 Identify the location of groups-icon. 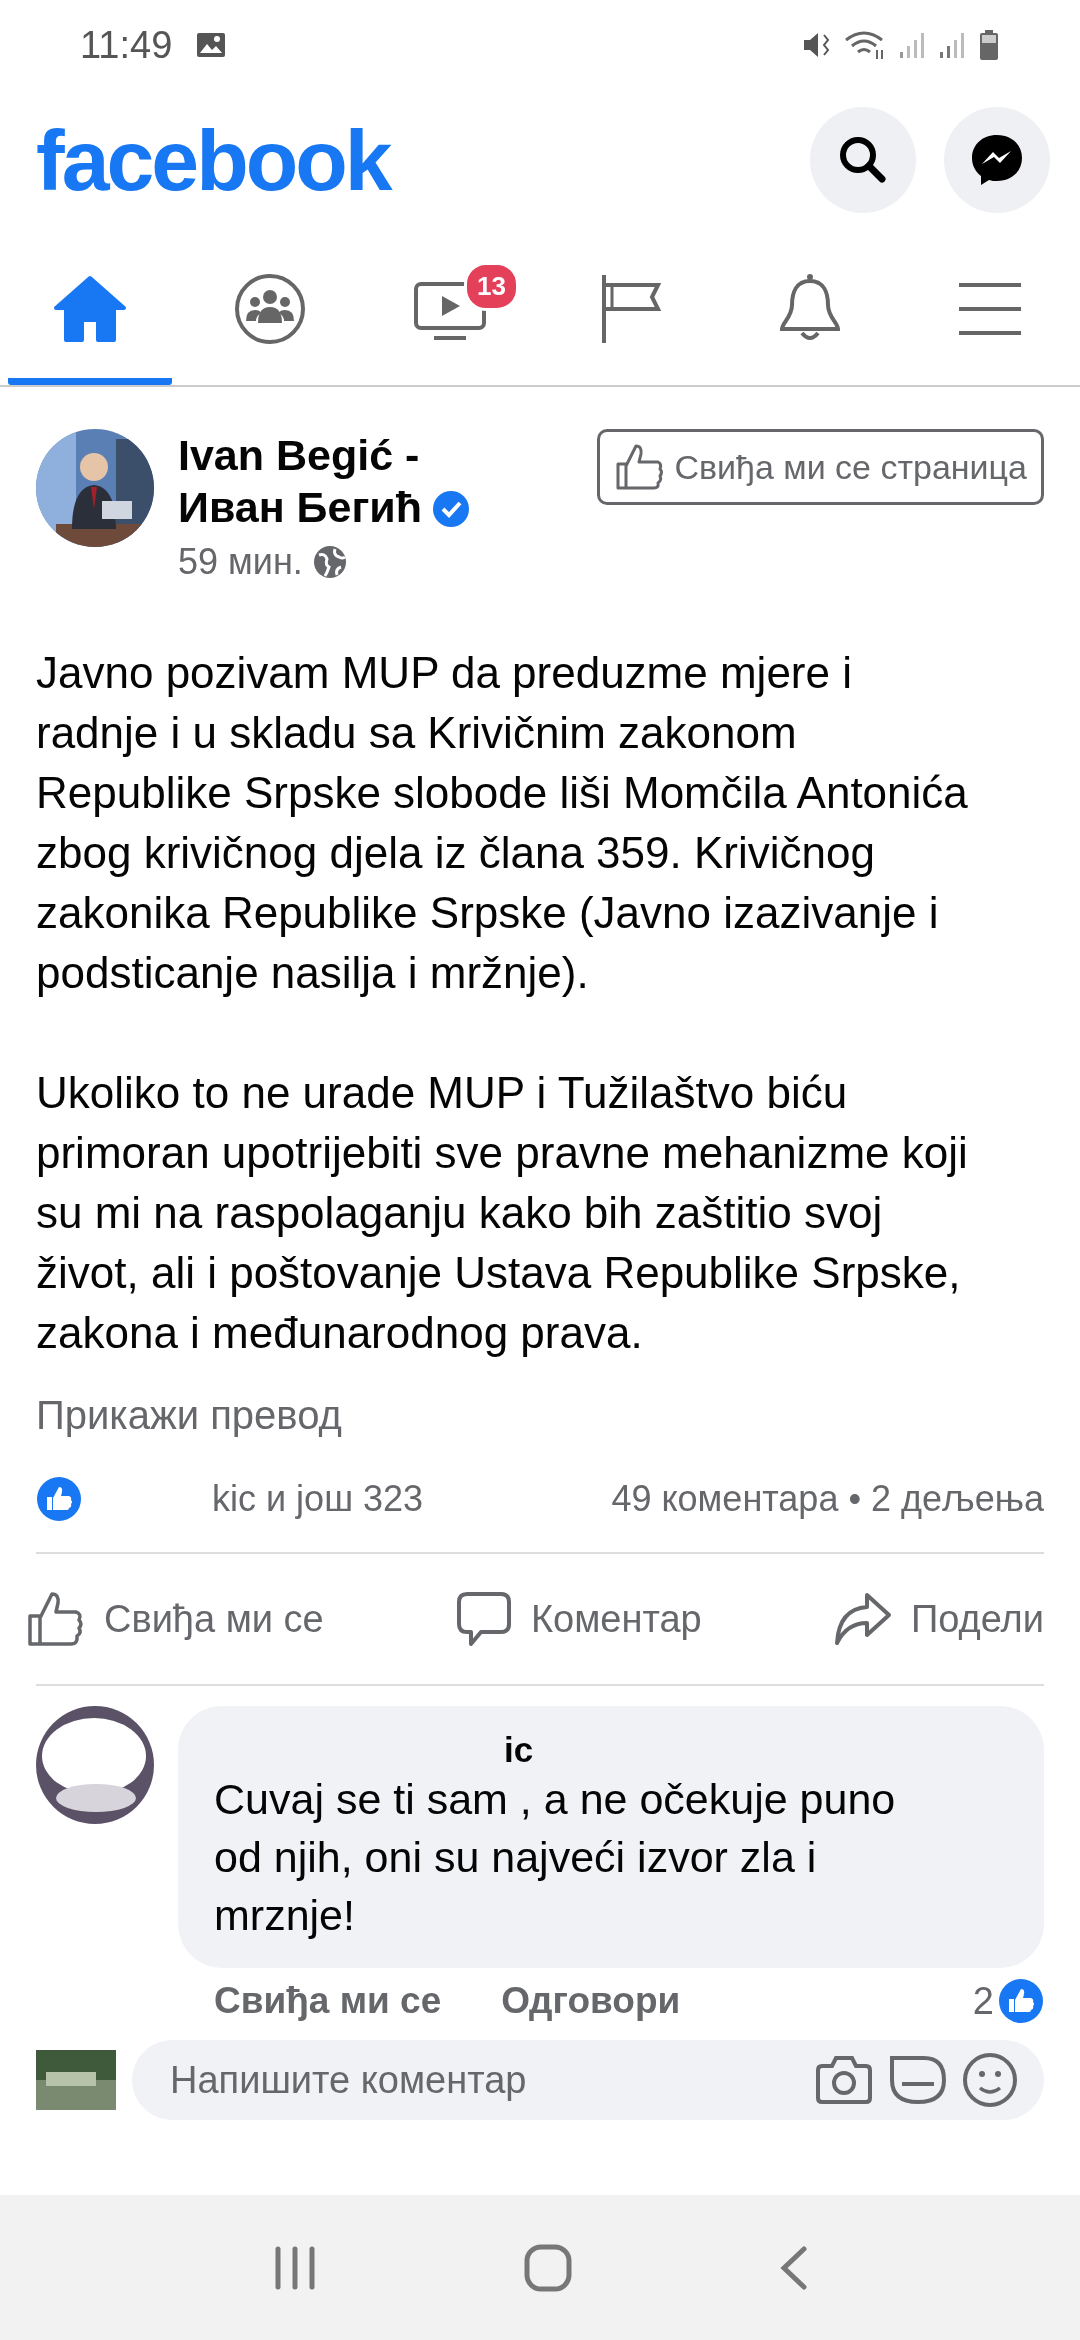
(270, 309).